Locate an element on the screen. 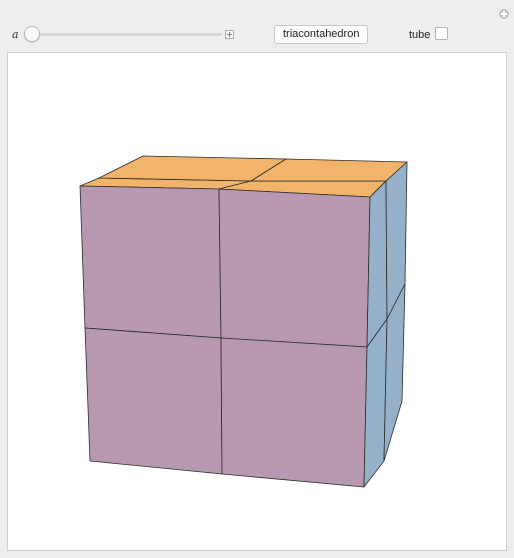 This screenshot has width=514, height=558. slider-expand-icon is located at coordinates (229, 34).